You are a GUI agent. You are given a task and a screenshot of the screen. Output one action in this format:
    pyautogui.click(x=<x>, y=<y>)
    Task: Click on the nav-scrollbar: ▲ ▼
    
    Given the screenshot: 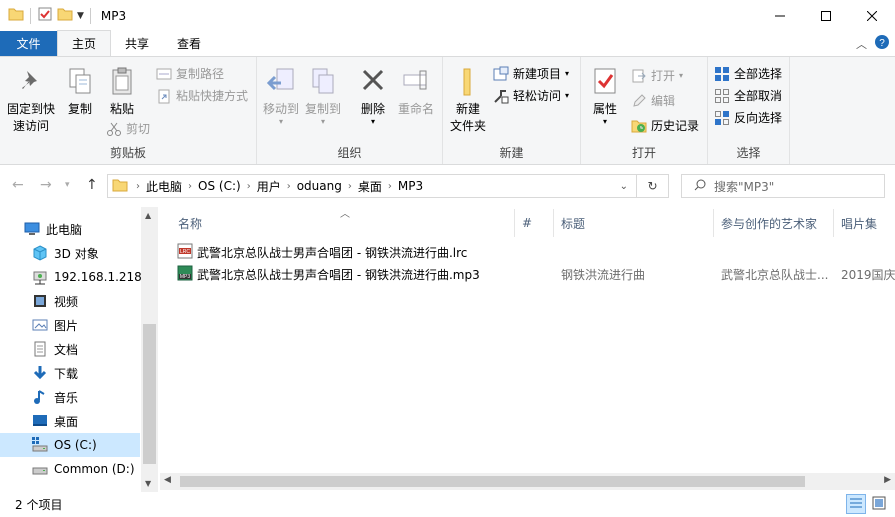 What is the action you would take?
    pyautogui.click(x=149, y=349)
    